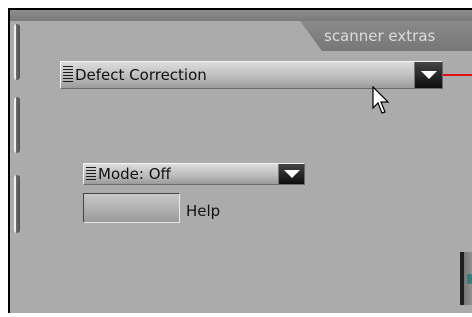 The height and width of the screenshot is (317, 472). What do you see at coordinates (17, 52) in the screenshot?
I see `rail-grip-top` at bounding box center [17, 52].